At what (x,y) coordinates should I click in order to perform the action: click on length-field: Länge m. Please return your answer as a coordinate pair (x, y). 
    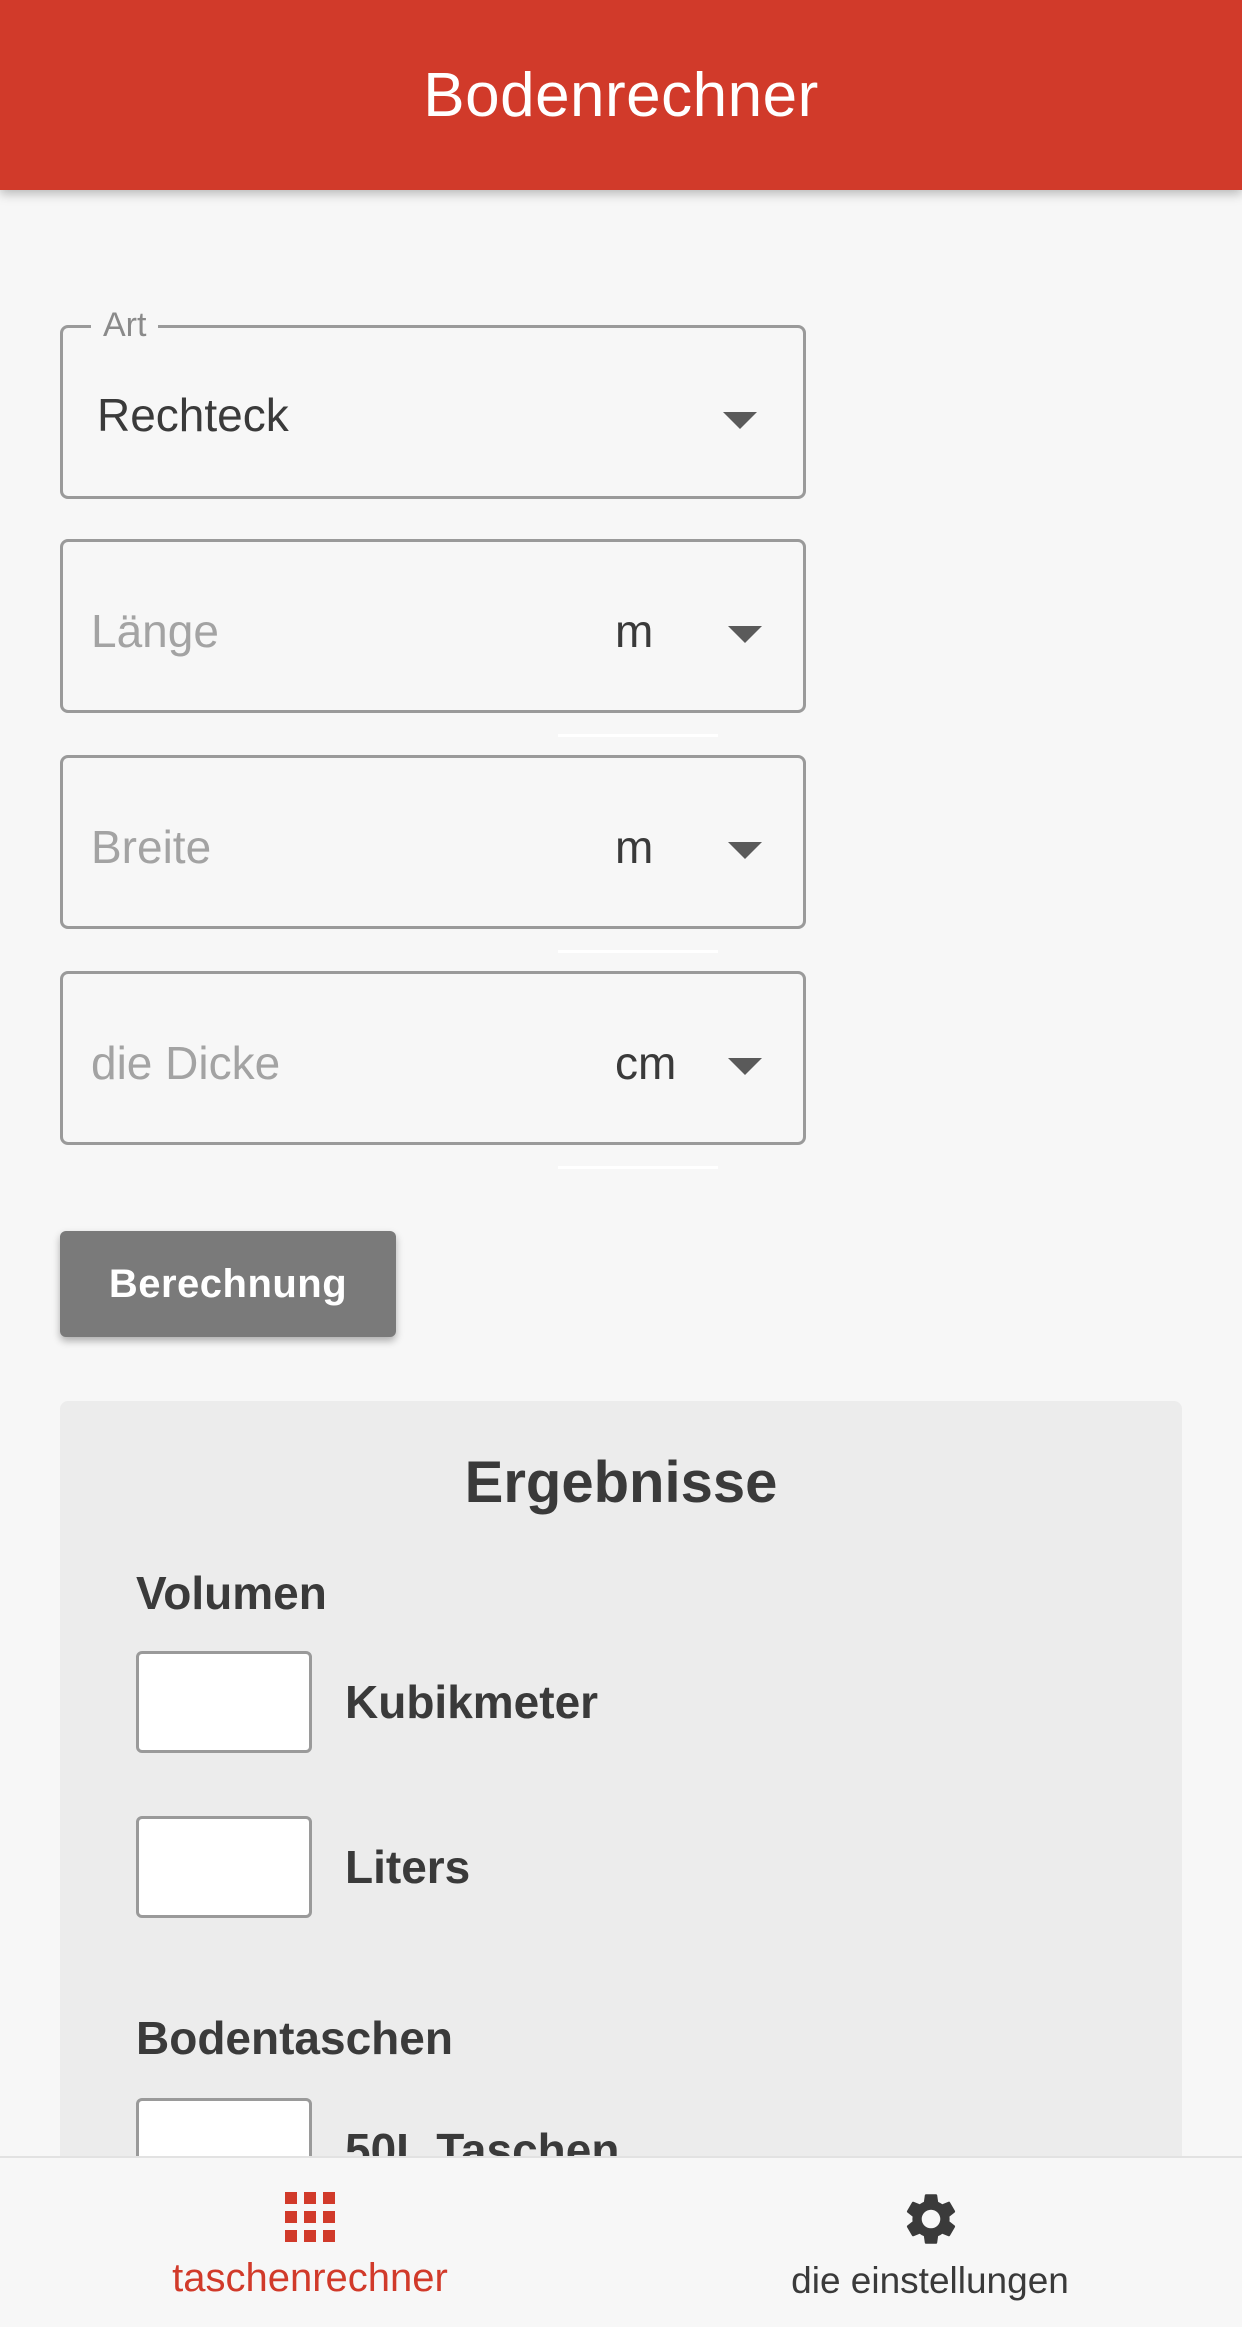
    Looking at the image, I should click on (433, 626).